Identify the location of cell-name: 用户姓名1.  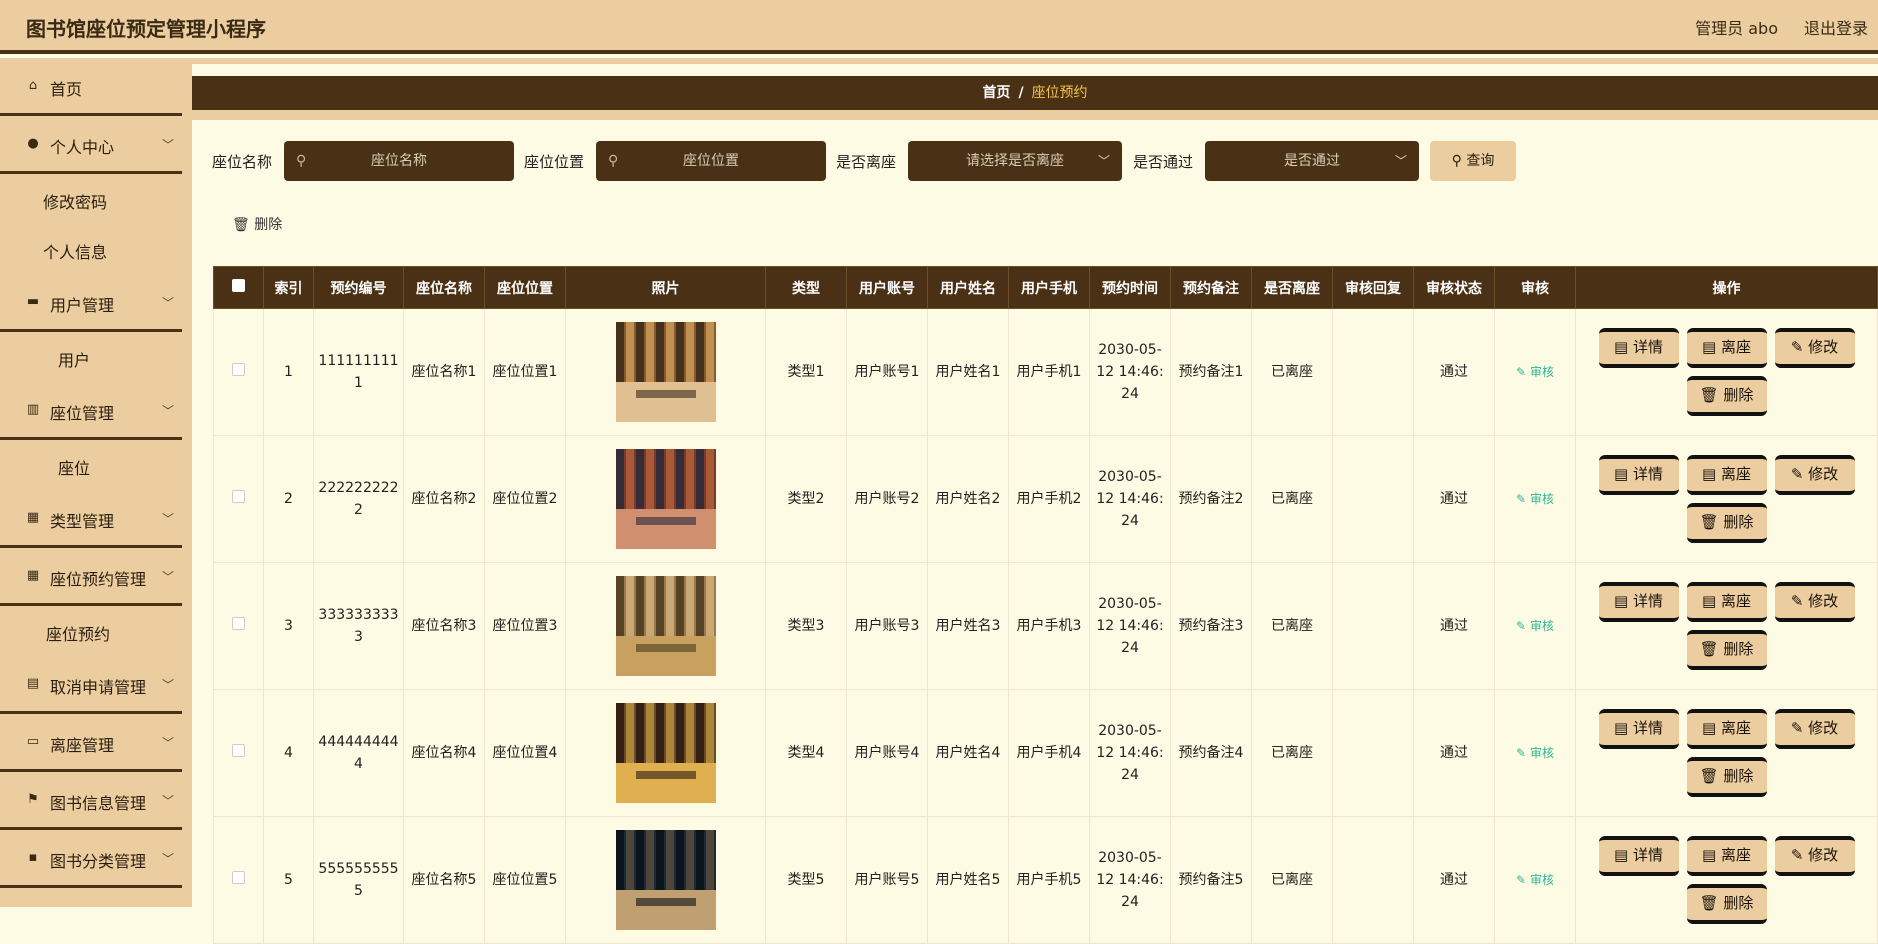
(968, 372).